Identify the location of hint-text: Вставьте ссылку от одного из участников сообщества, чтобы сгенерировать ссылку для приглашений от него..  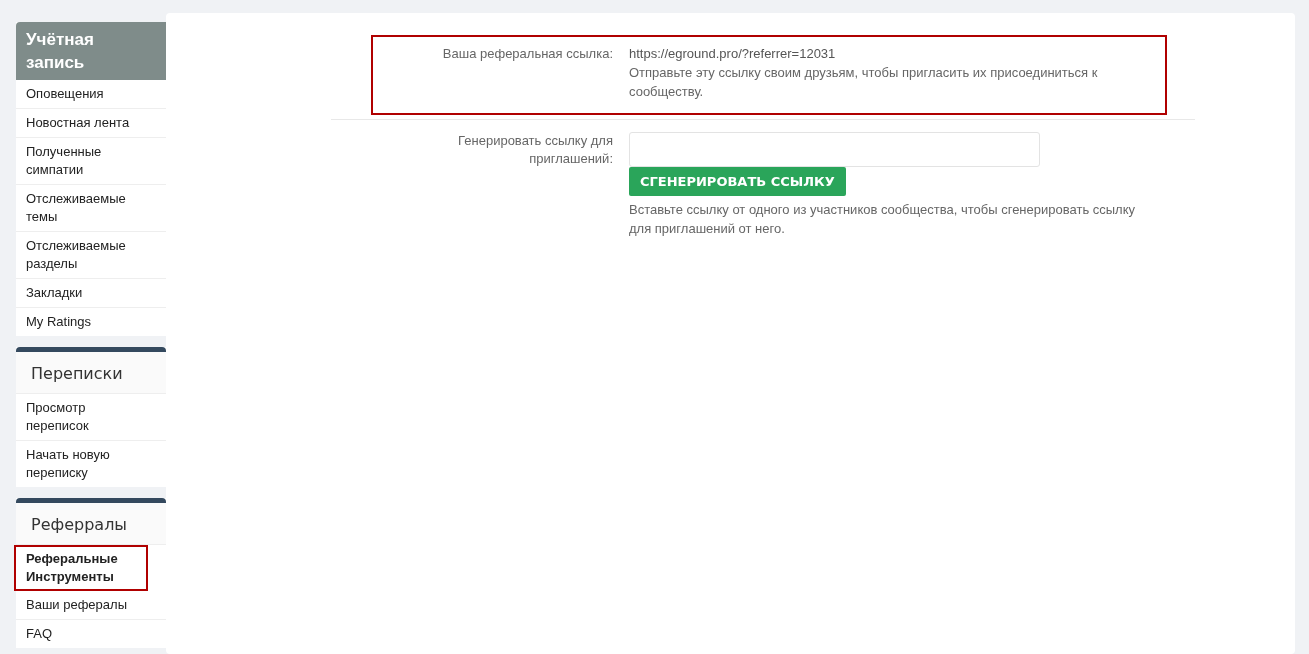
(883, 219).